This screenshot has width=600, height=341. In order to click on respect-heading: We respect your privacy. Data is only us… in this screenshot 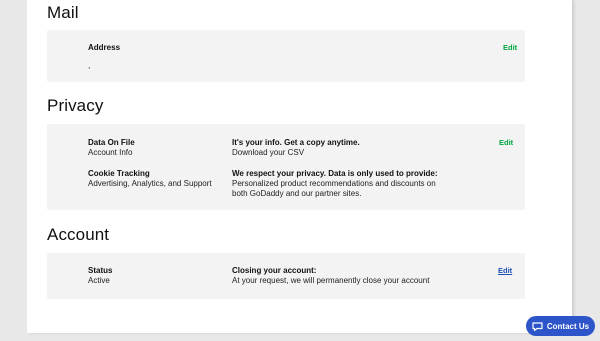, I will do `click(335, 173)`.